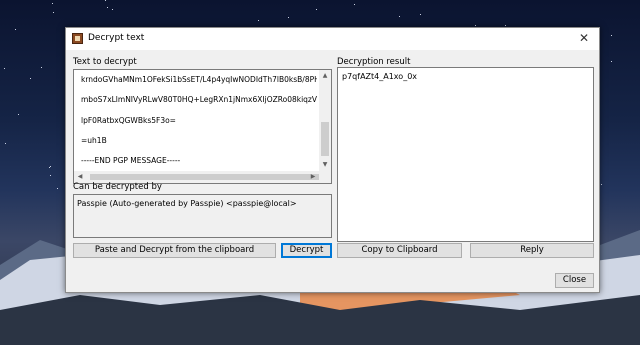 This screenshot has width=640, height=345. I want to click on title-bar: Decrypt text ✕, so click(332, 39).